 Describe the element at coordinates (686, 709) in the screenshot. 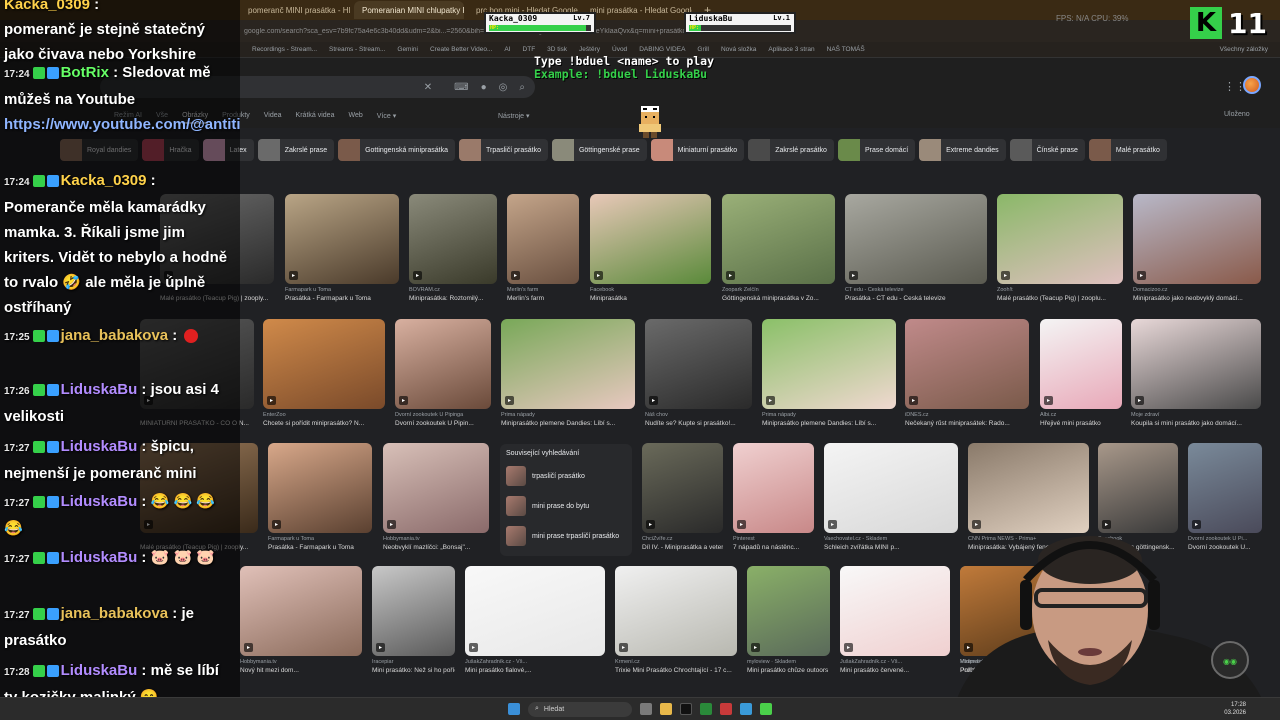

I see `tiktok-icon` at that location.